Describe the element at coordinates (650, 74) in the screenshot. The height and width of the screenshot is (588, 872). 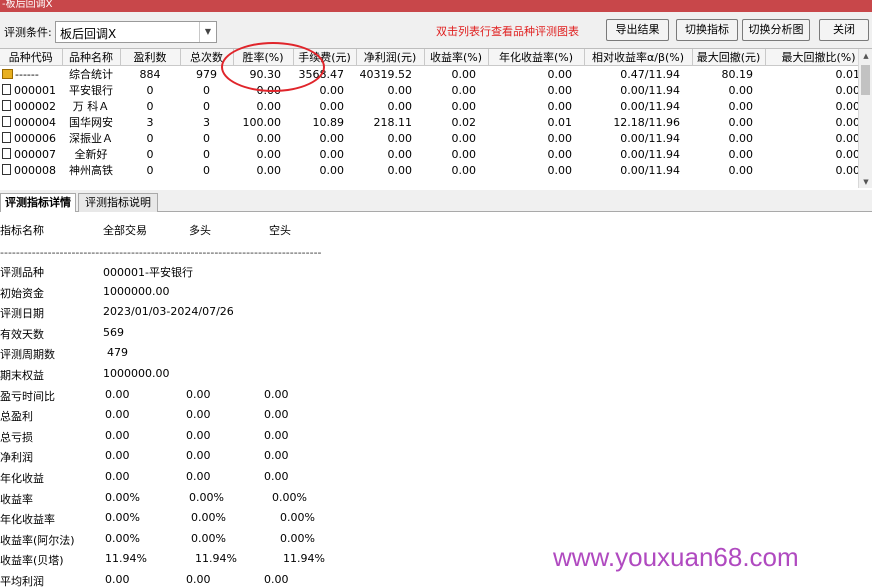
I see `cell-relative: 0.47/11.94` at that location.